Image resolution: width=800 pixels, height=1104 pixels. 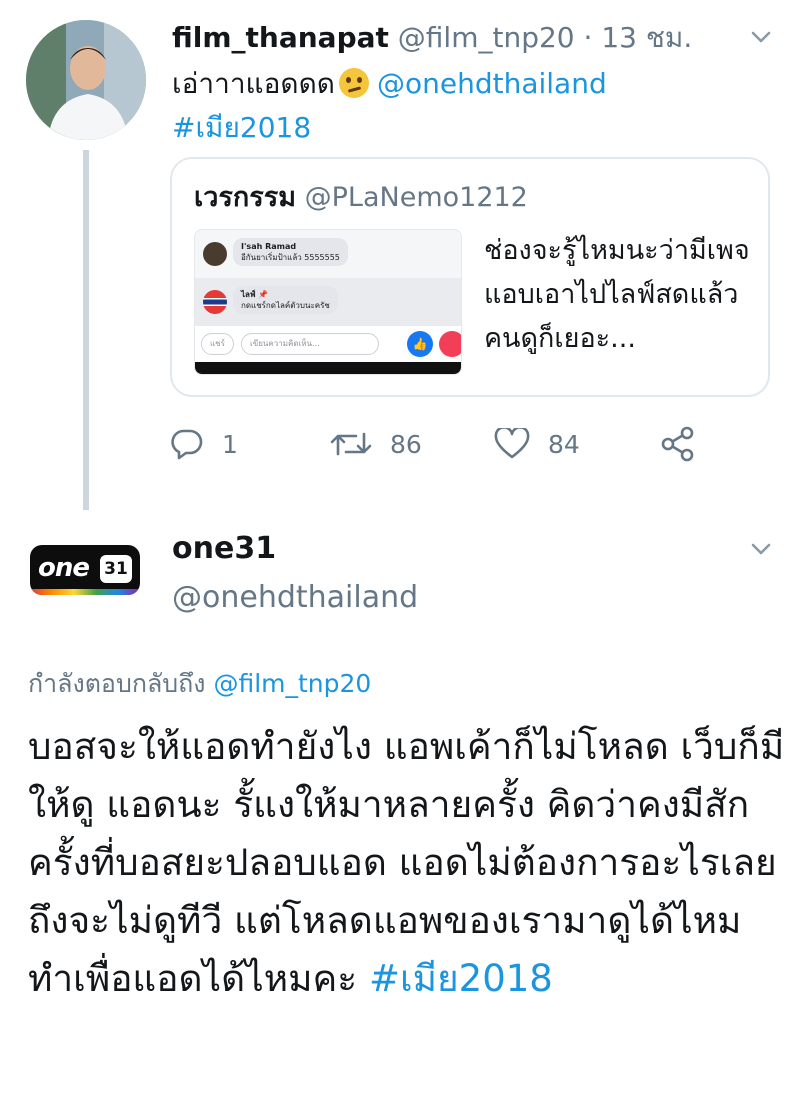 I want to click on like-count: 84, so click(x=564, y=444).